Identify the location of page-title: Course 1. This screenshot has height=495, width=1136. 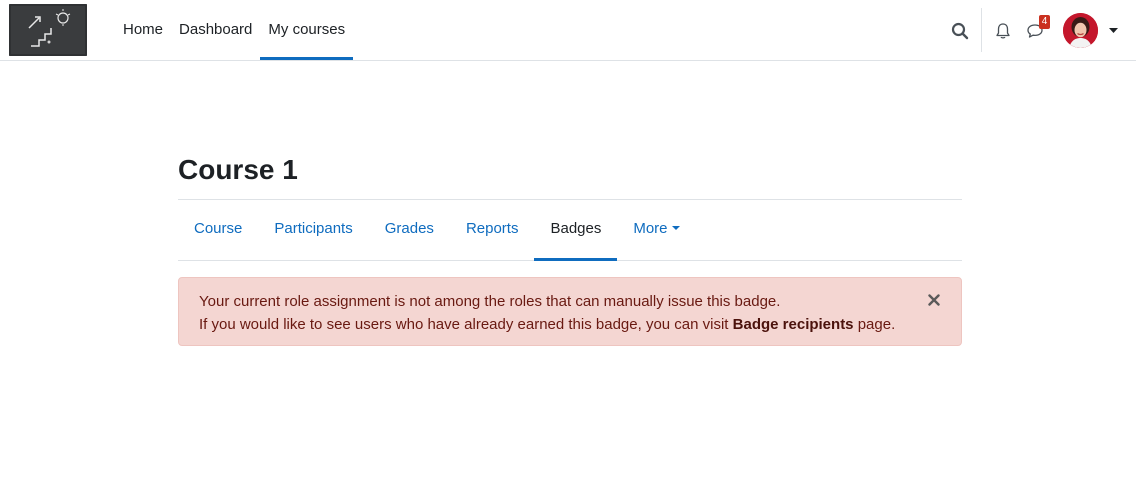
(238, 169).